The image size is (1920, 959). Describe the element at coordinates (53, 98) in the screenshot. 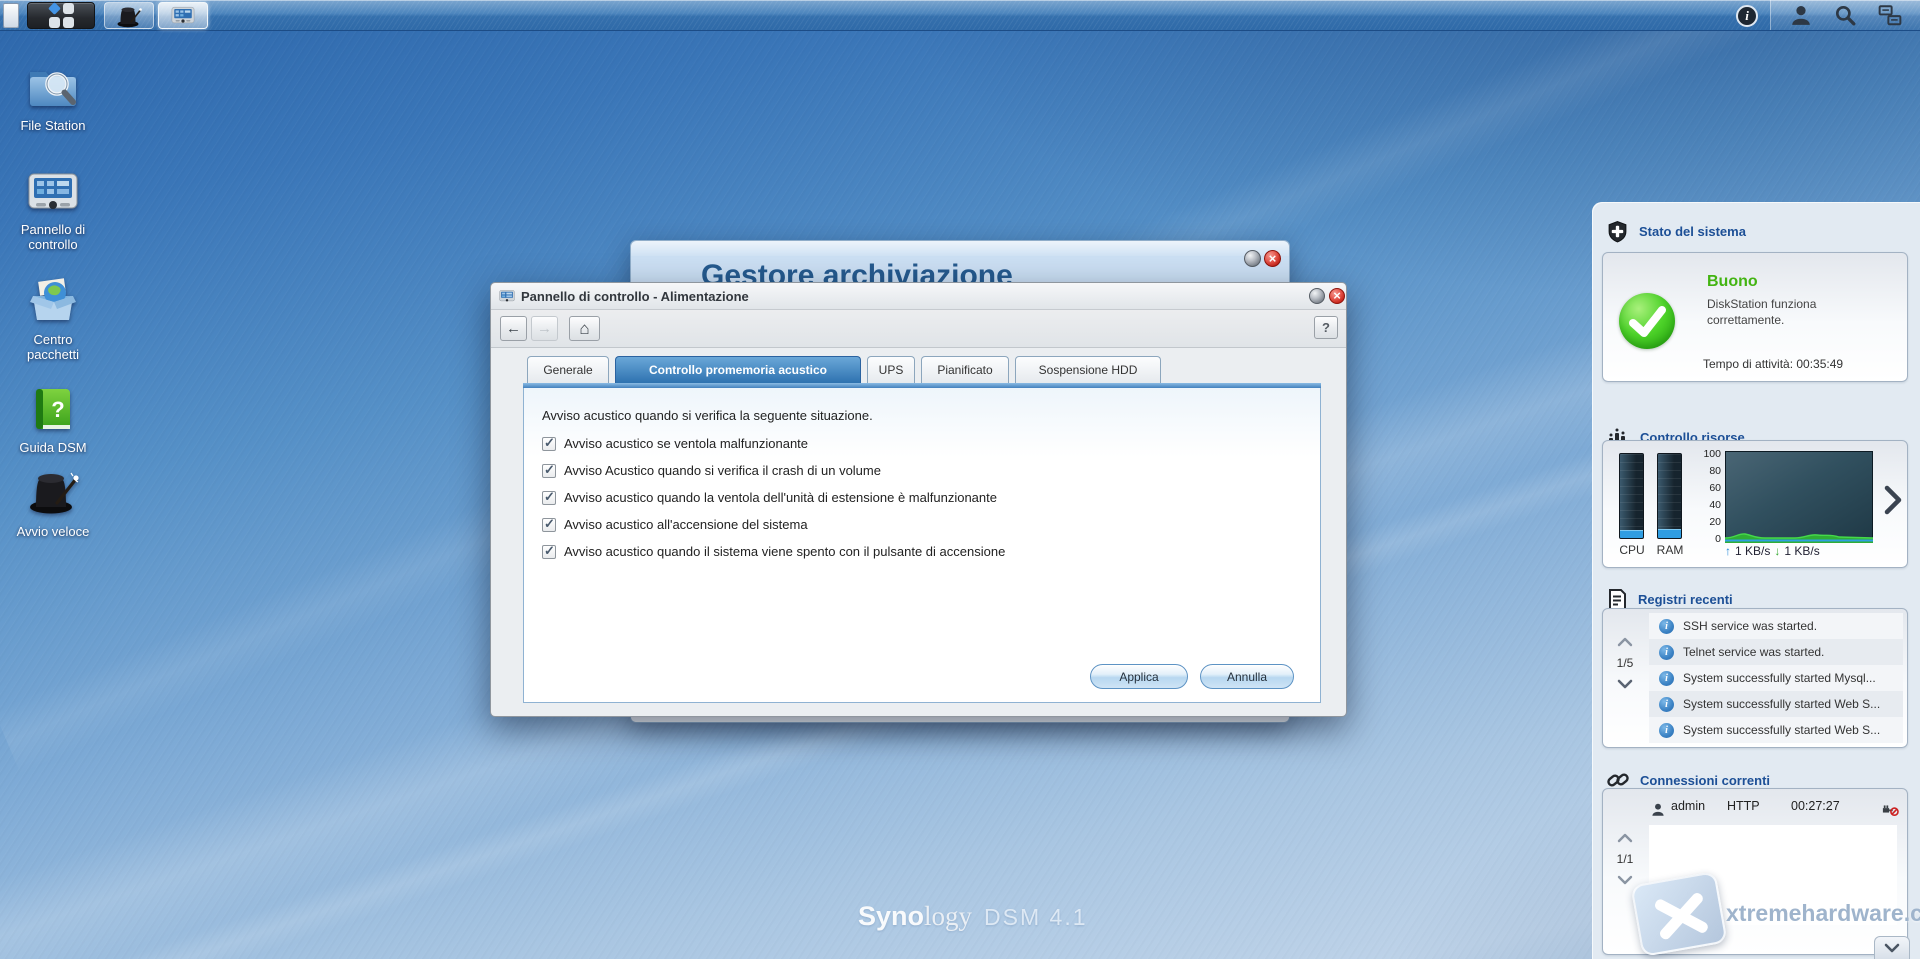

I see `desktop-icon-file-station: File Station` at that location.